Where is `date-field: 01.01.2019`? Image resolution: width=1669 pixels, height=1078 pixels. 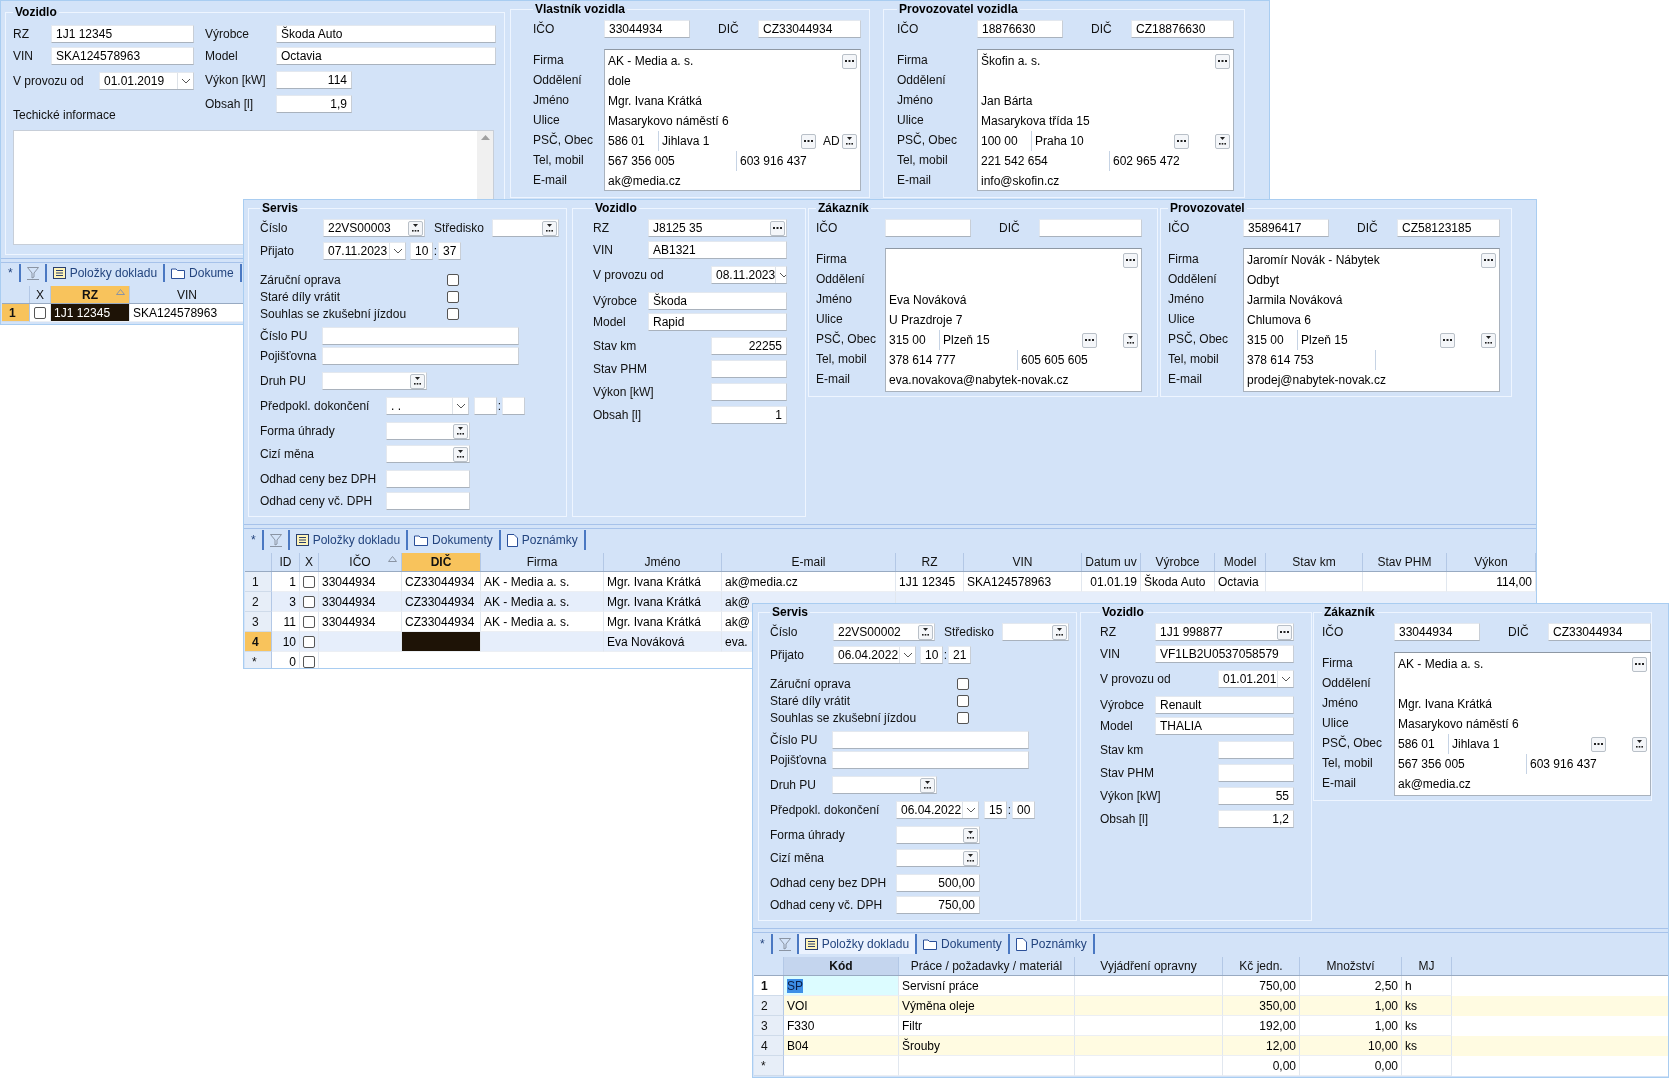
date-field: 01.01.2019 is located at coordinates (146, 81).